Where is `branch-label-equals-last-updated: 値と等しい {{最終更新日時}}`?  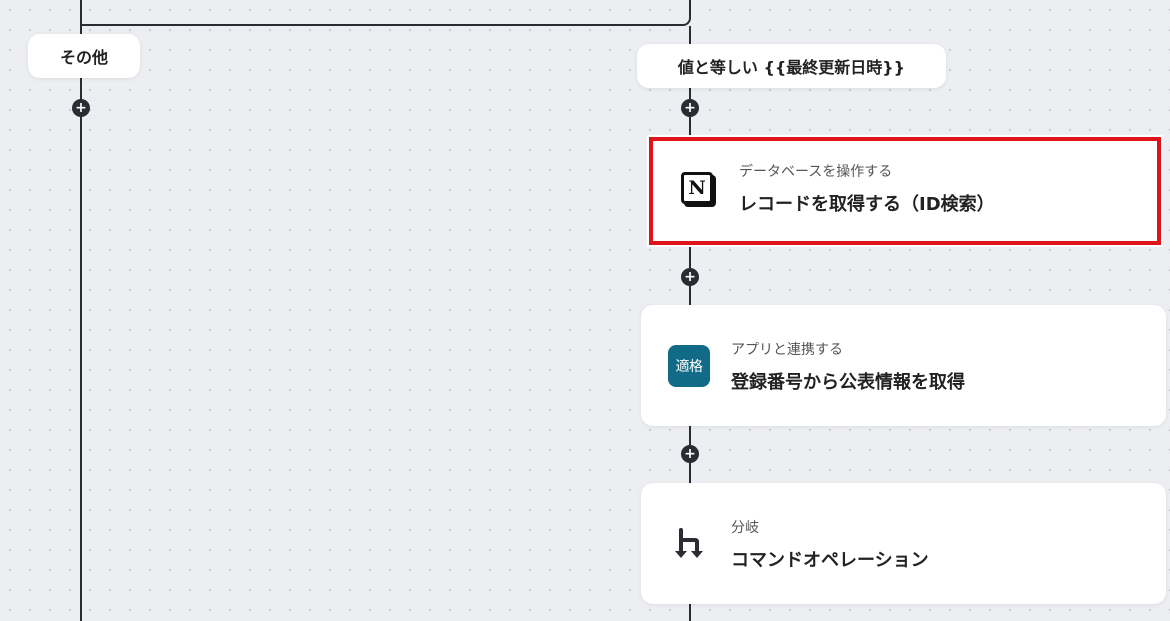 branch-label-equals-last-updated: 値と等しい {{最終更新日時}} is located at coordinates (791, 66).